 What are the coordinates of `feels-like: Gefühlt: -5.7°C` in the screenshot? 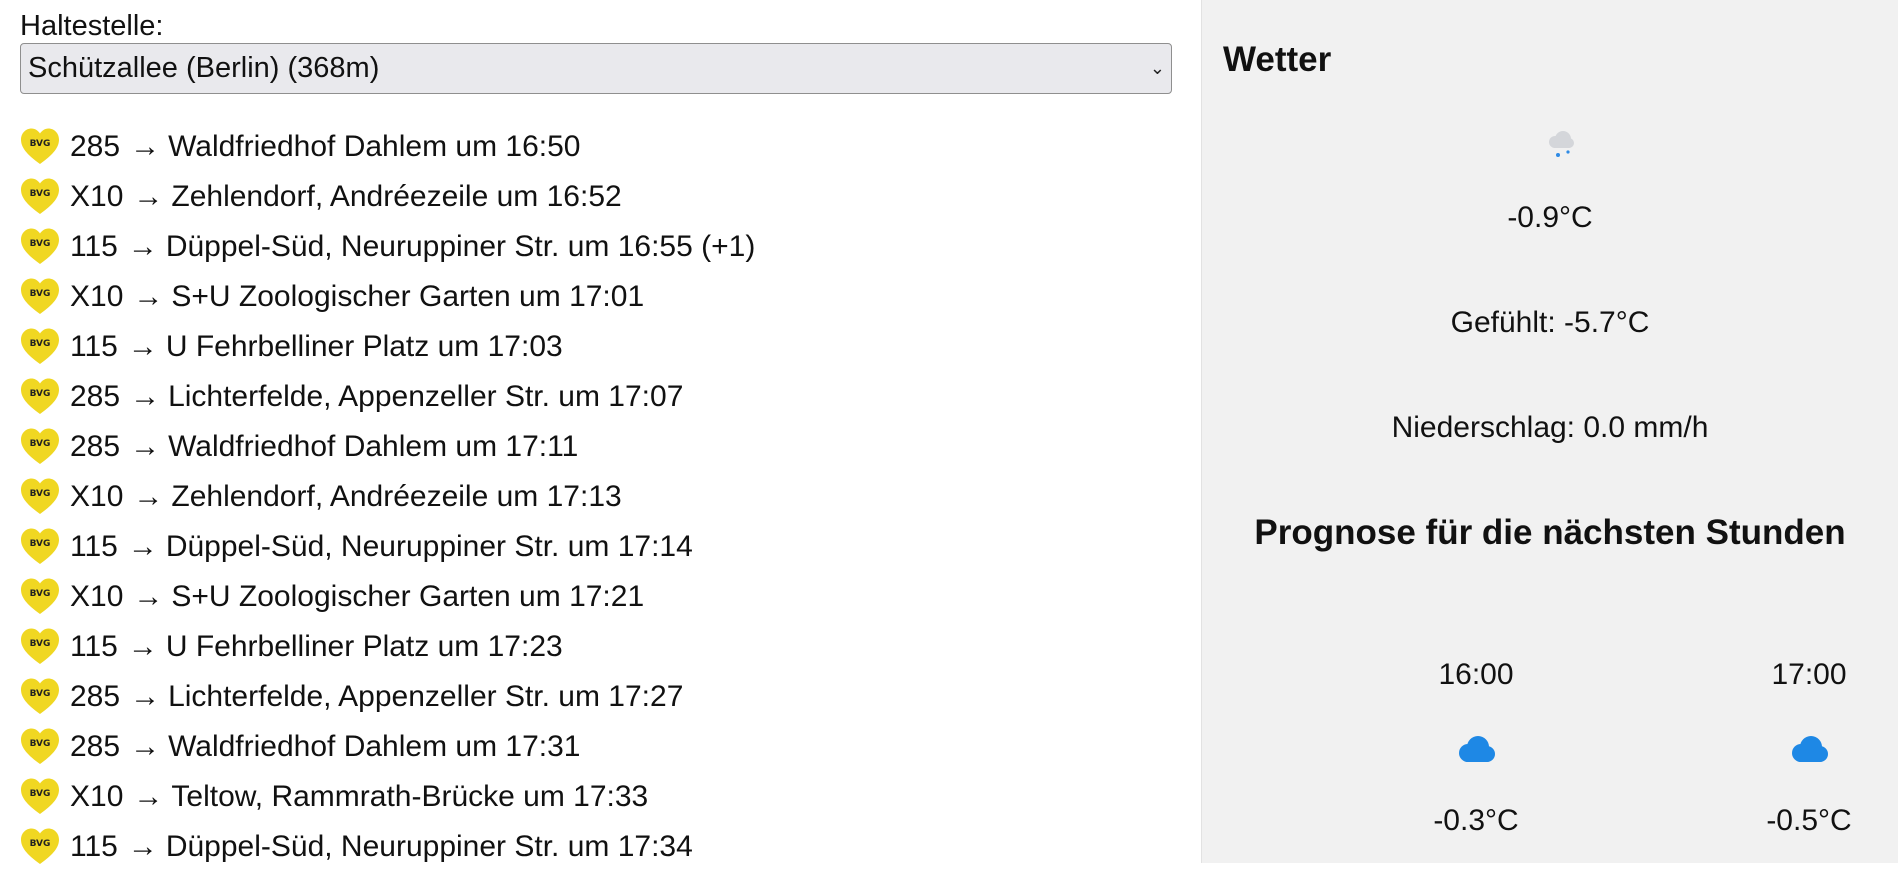 It's located at (1550, 322).